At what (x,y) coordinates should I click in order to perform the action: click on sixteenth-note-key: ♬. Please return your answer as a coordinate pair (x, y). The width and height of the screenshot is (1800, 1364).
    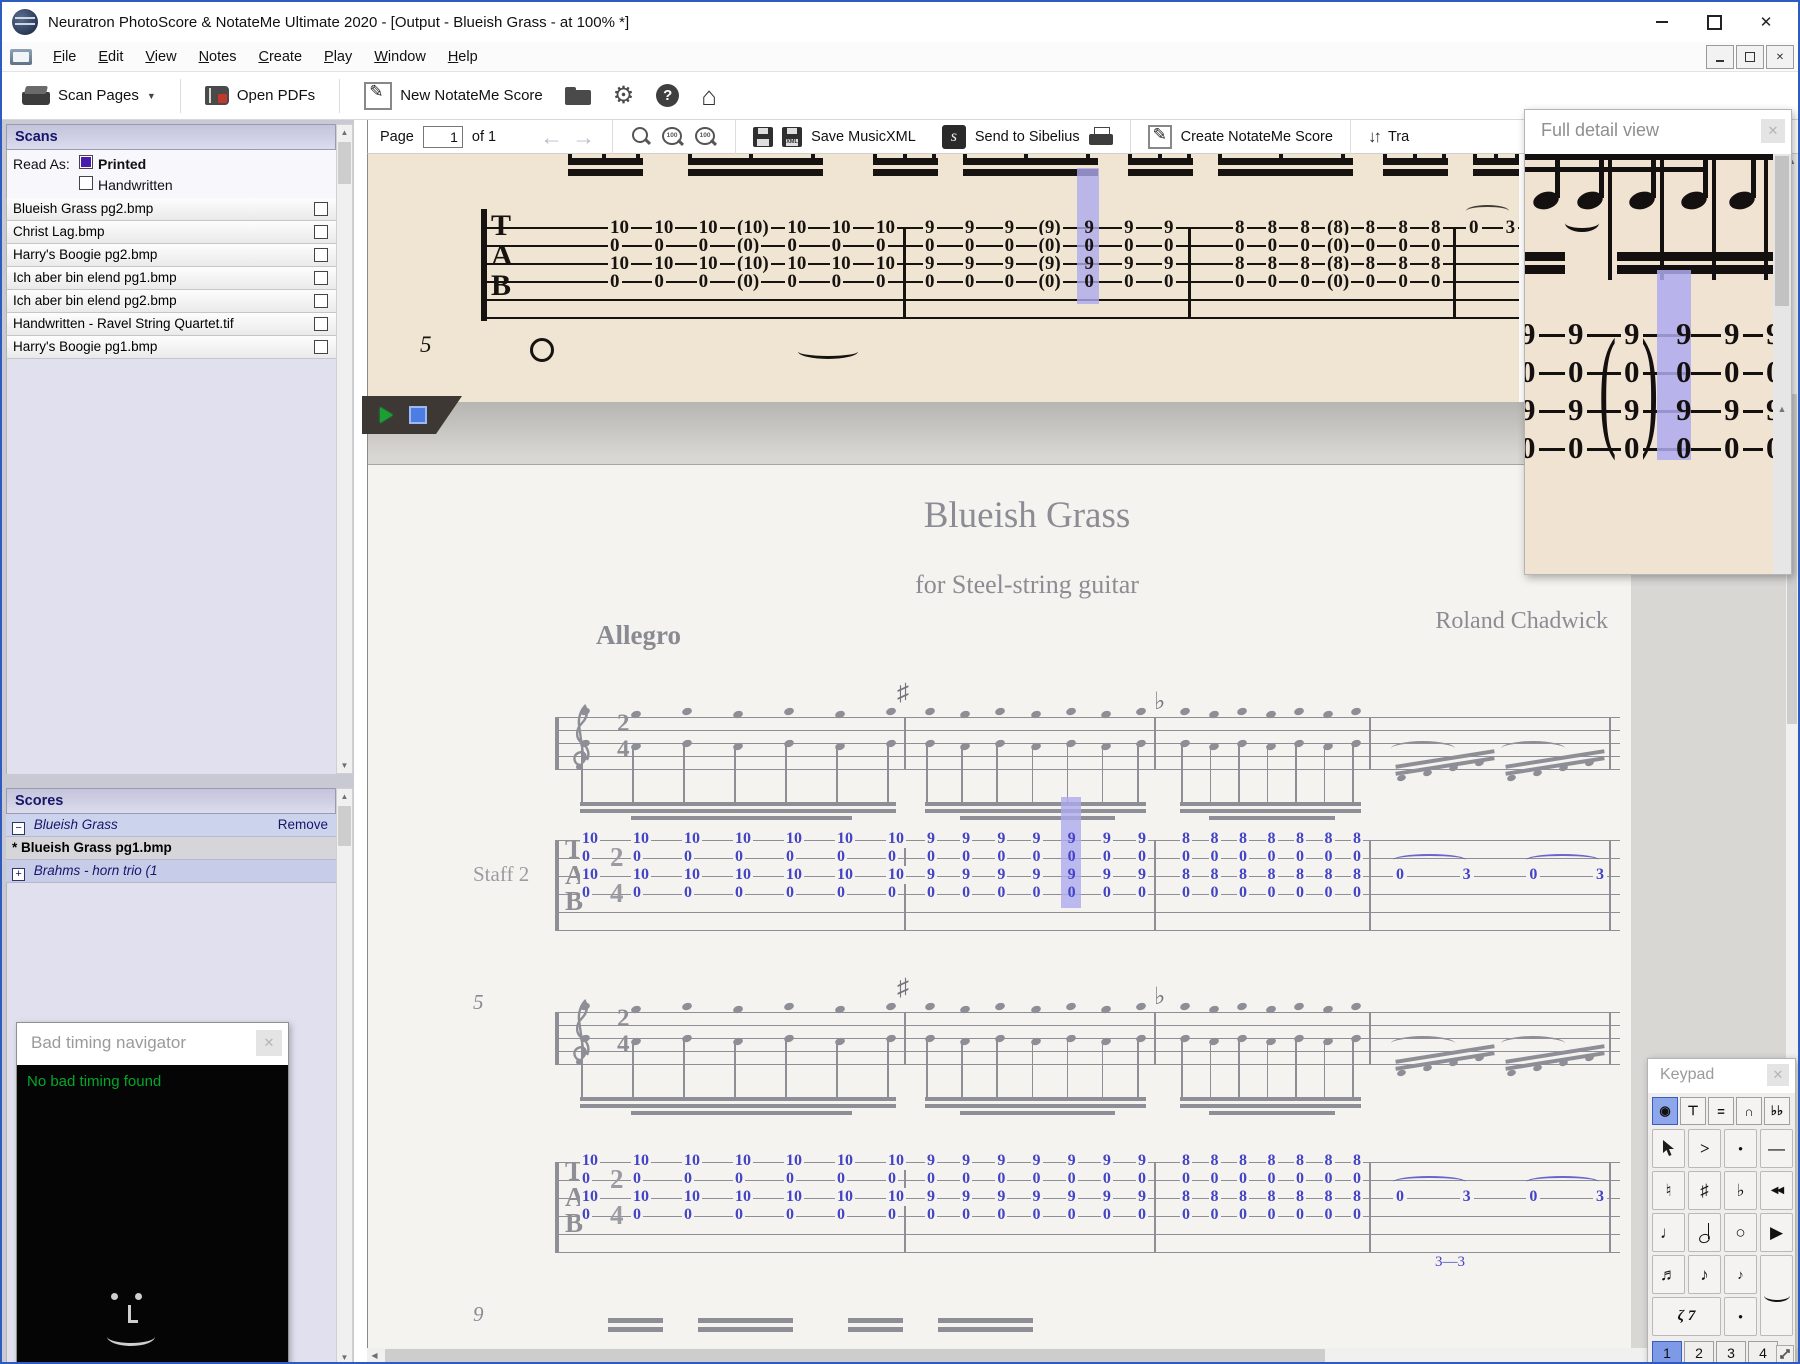
    Looking at the image, I should click on (1668, 1274).